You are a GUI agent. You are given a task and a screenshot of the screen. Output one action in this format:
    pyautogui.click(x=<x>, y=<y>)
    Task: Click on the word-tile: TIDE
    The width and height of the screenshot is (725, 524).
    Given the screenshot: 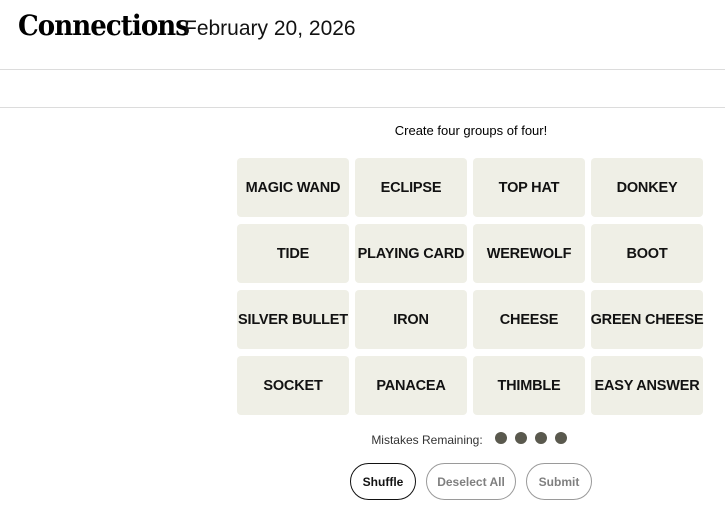 What is the action you would take?
    pyautogui.click(x=293, y=253)
    